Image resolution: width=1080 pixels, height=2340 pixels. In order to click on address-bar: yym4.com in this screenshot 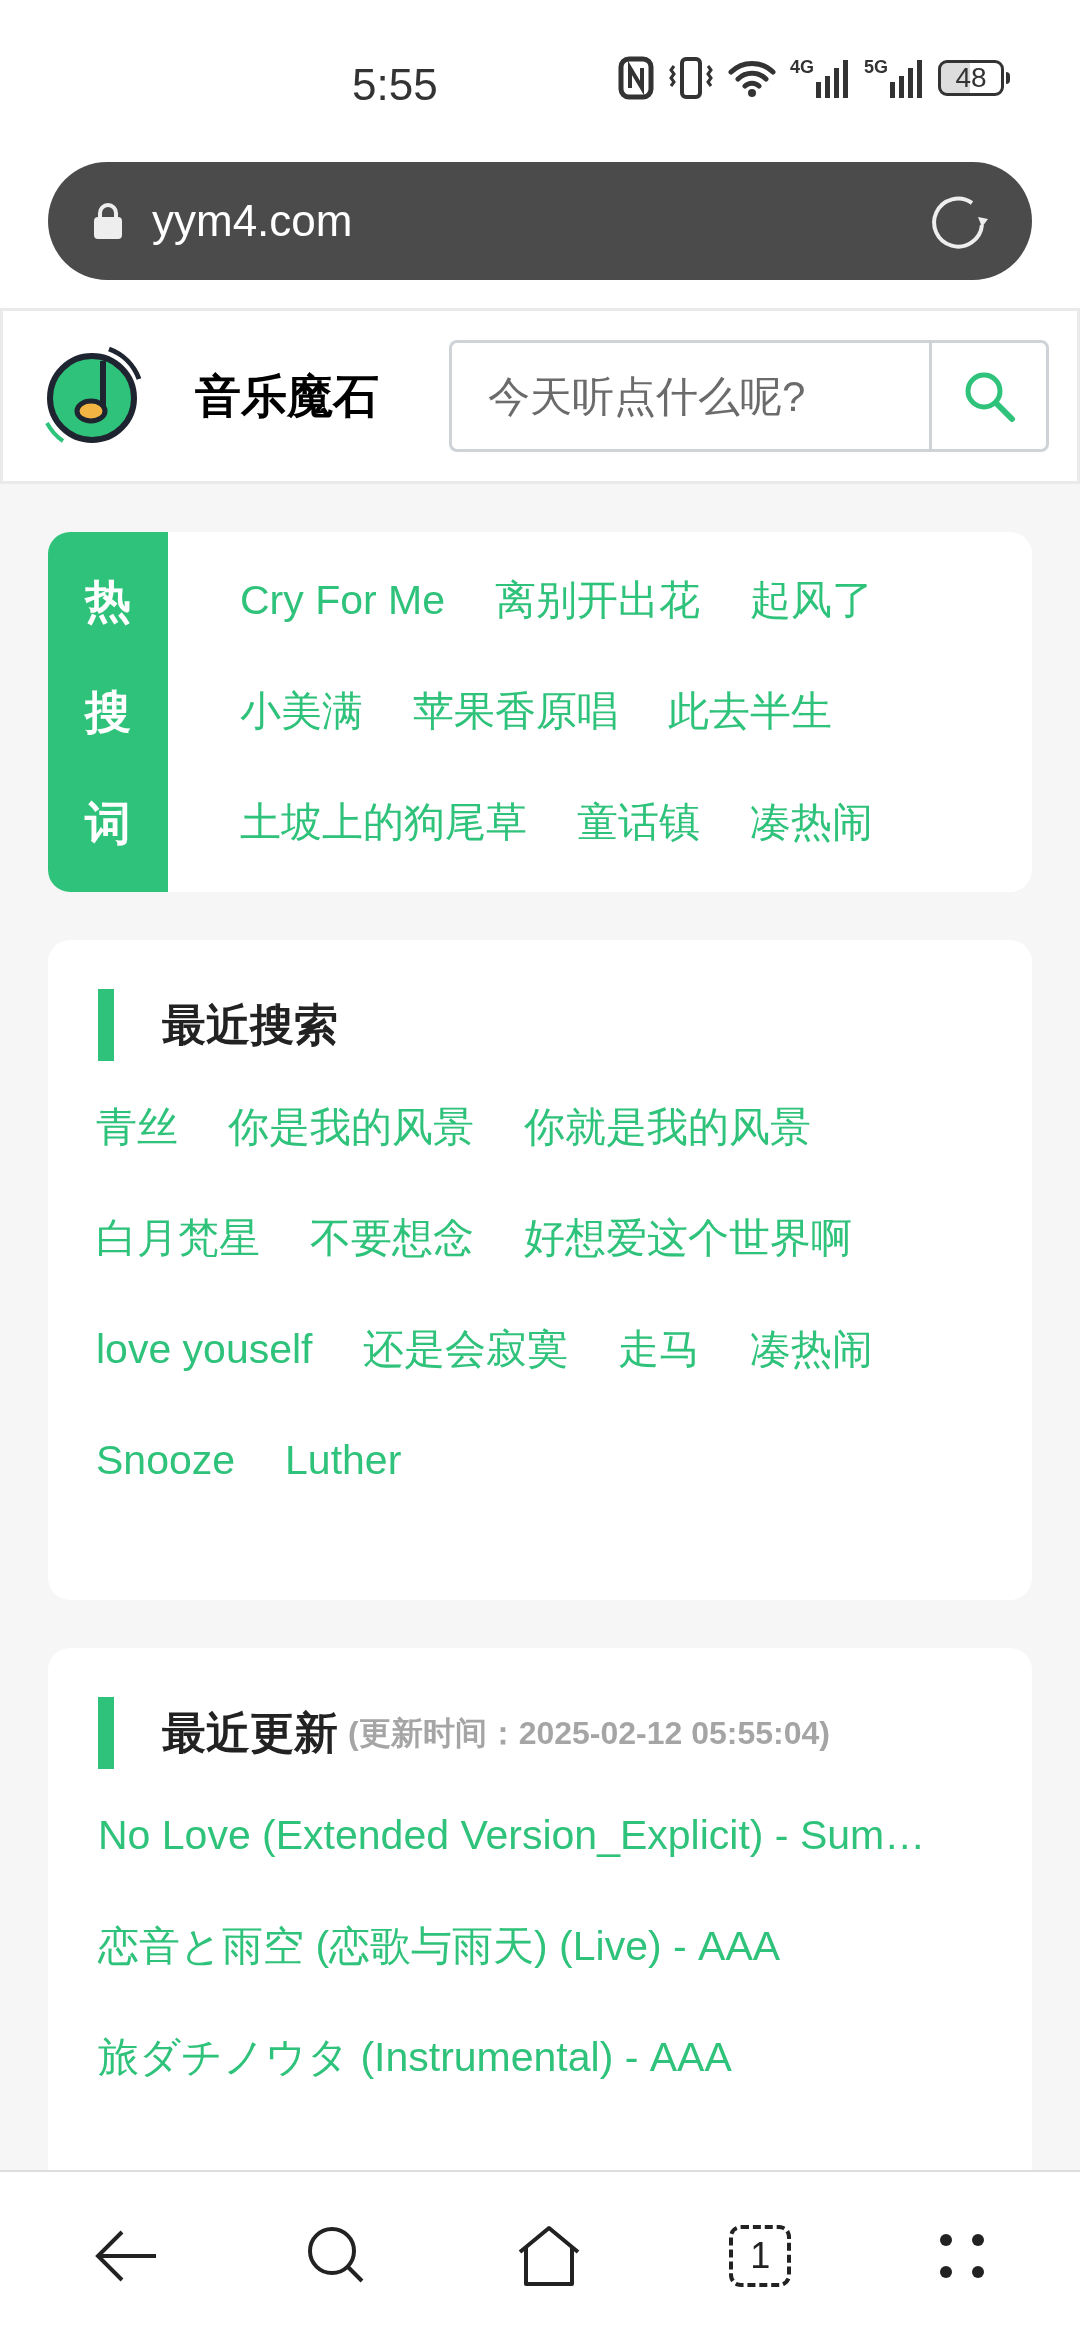, I will do `click(540, 221)`.